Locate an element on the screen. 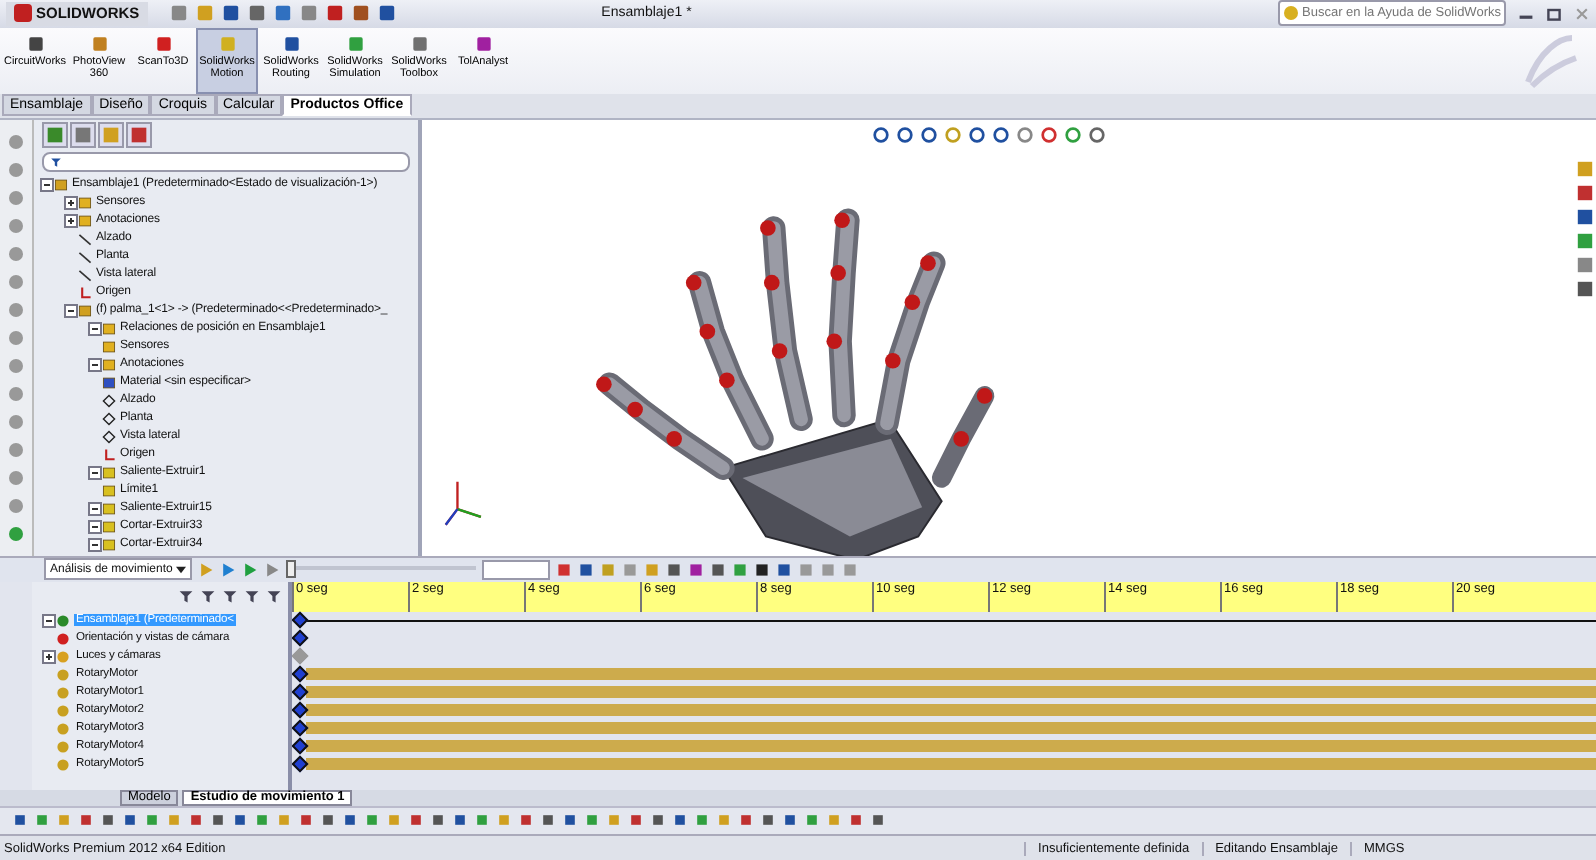  time-field is located at coordinates (516, 569).